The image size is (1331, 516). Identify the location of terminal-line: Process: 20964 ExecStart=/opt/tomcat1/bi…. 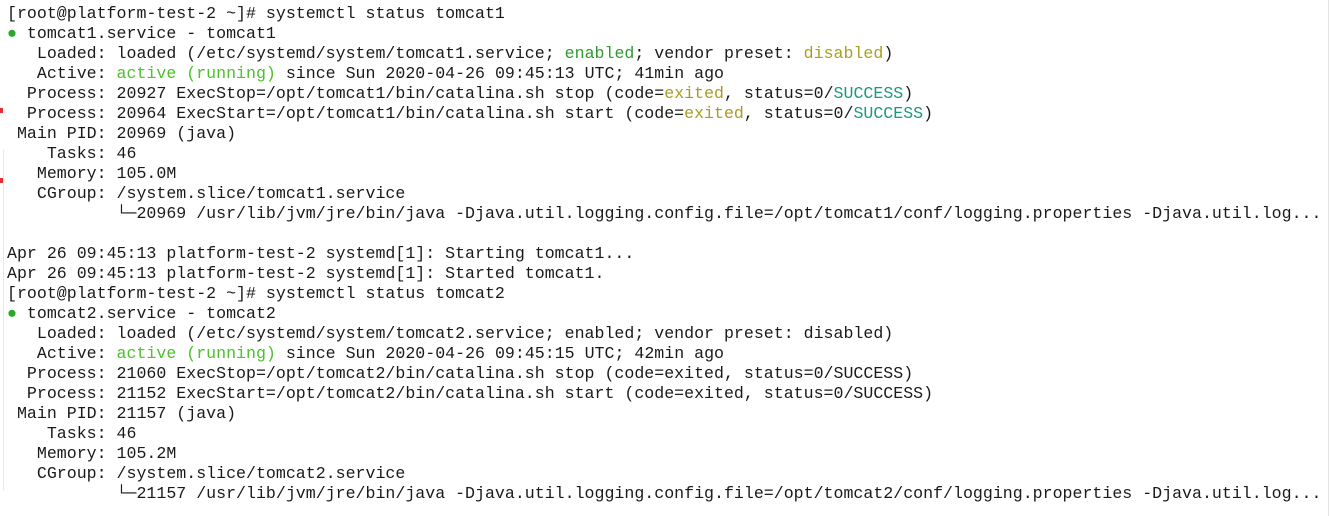
(664, 114).